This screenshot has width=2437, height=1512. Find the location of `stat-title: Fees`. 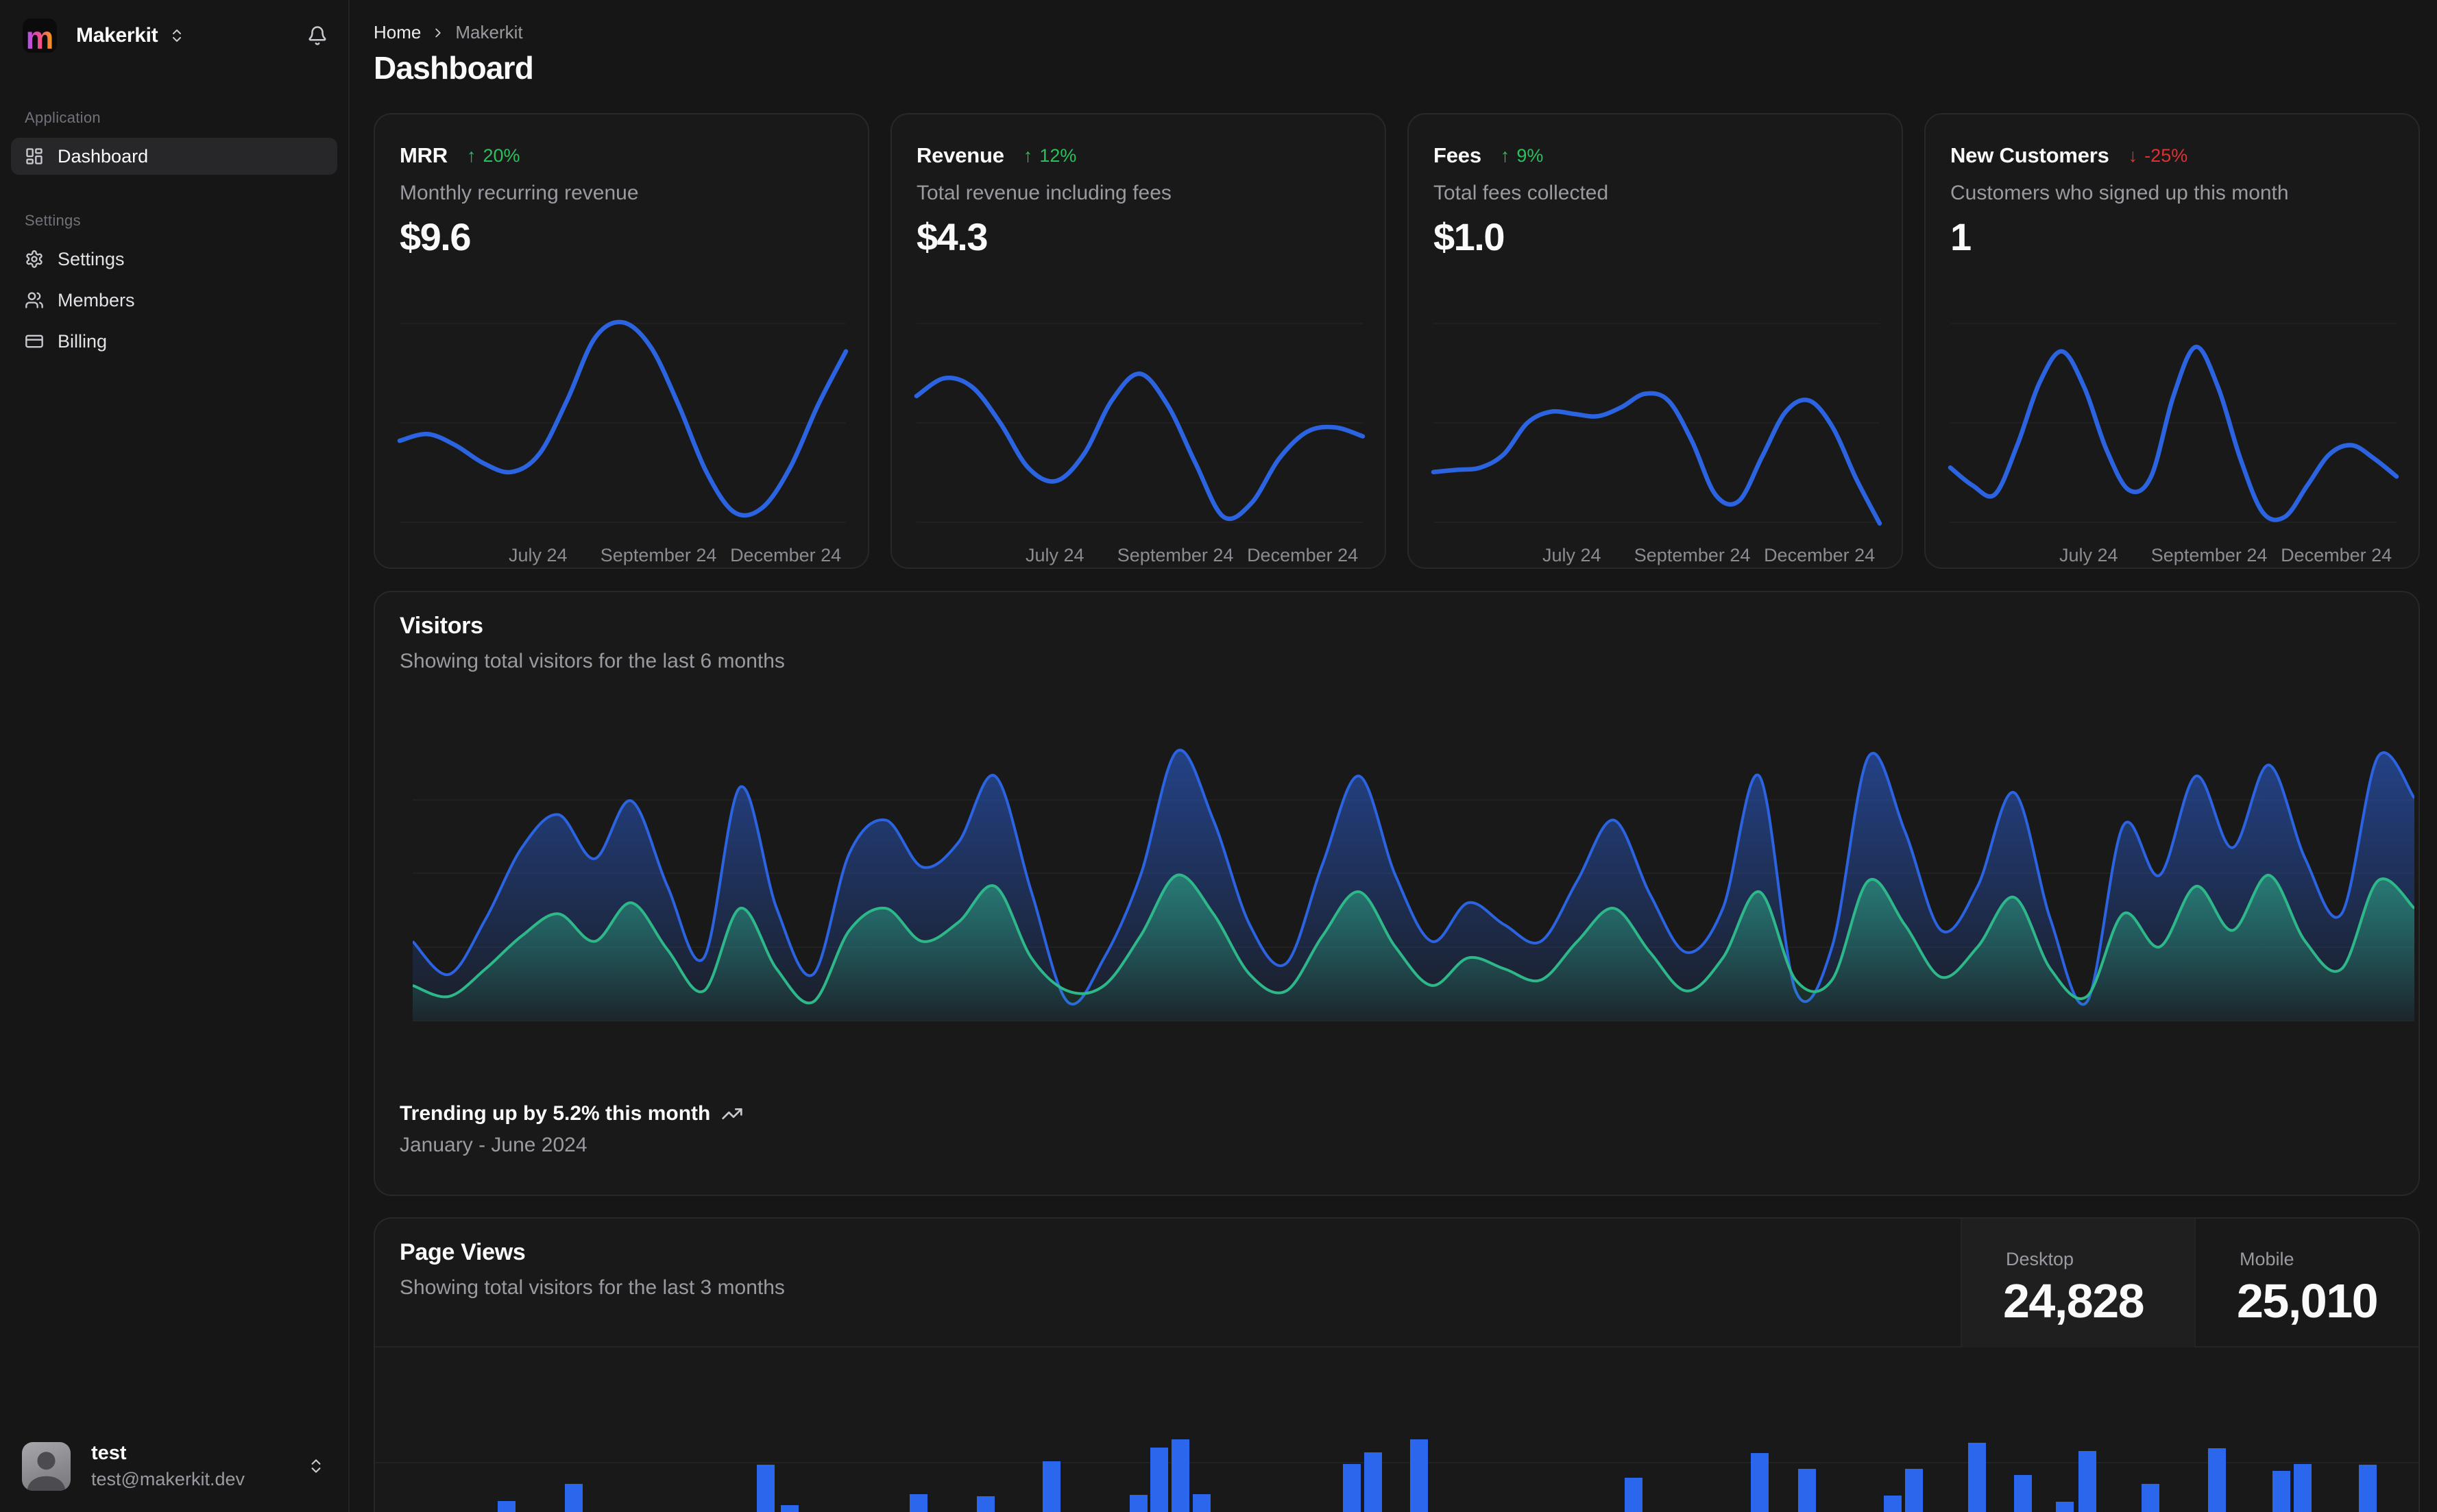

stat-title: Fees is located at coordinates (1457, 155).